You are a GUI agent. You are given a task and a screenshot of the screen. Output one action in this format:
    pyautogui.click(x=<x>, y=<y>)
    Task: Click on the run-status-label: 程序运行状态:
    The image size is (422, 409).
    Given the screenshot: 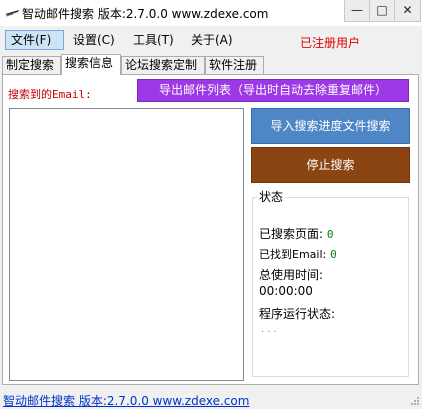 What is the action you would take?
    pyautogui.click(x=297, y=314)
    